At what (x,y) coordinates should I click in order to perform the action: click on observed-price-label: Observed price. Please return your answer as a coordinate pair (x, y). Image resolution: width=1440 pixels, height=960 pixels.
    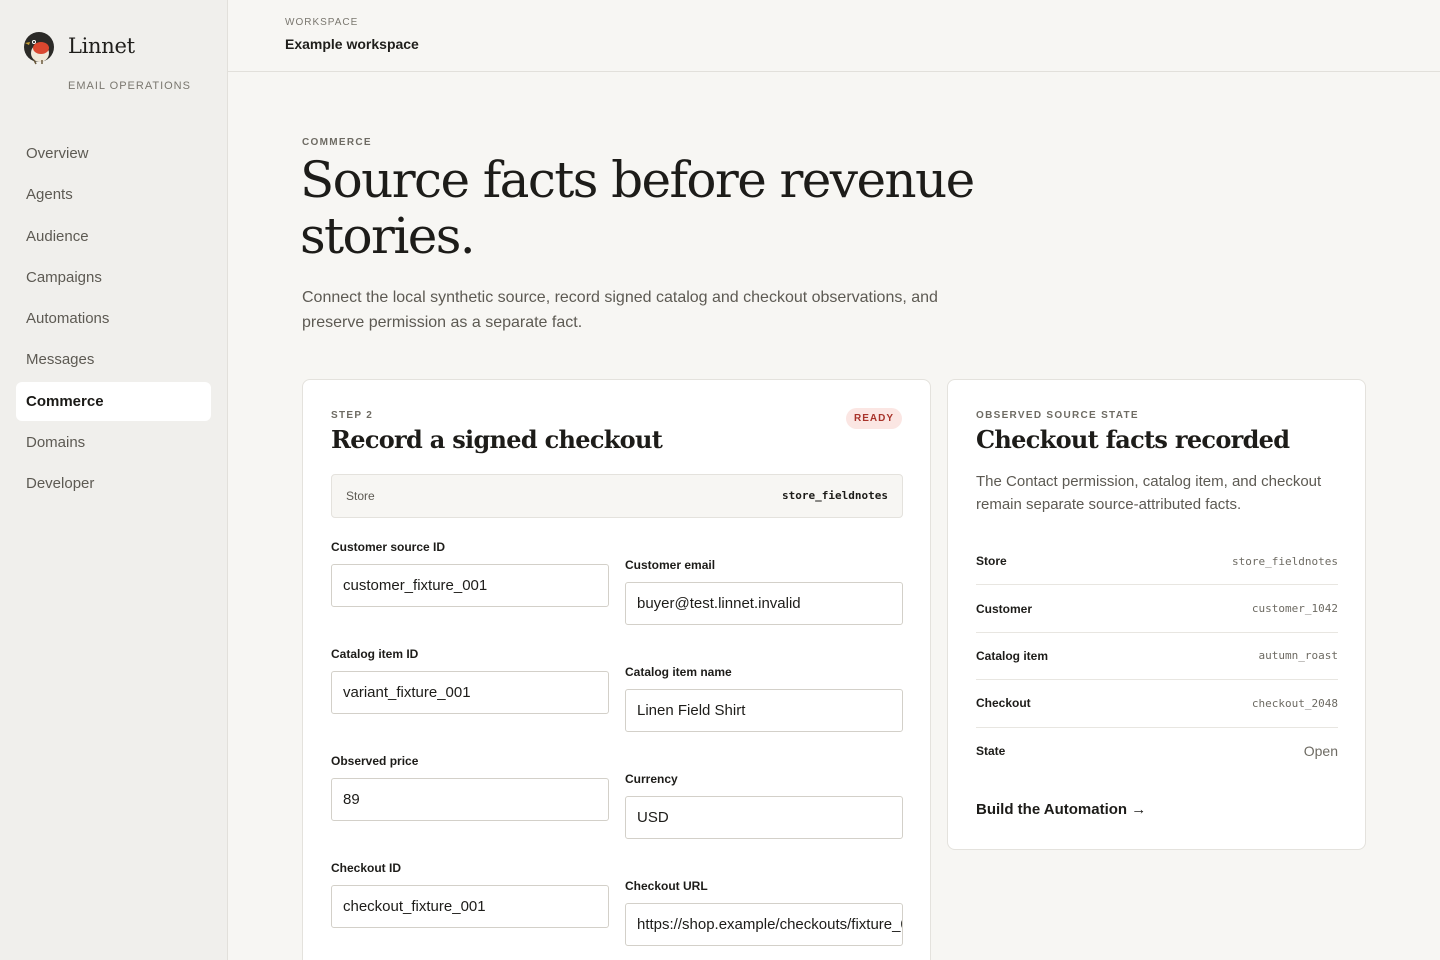
    Looking at the image, I should click on (375, 761).